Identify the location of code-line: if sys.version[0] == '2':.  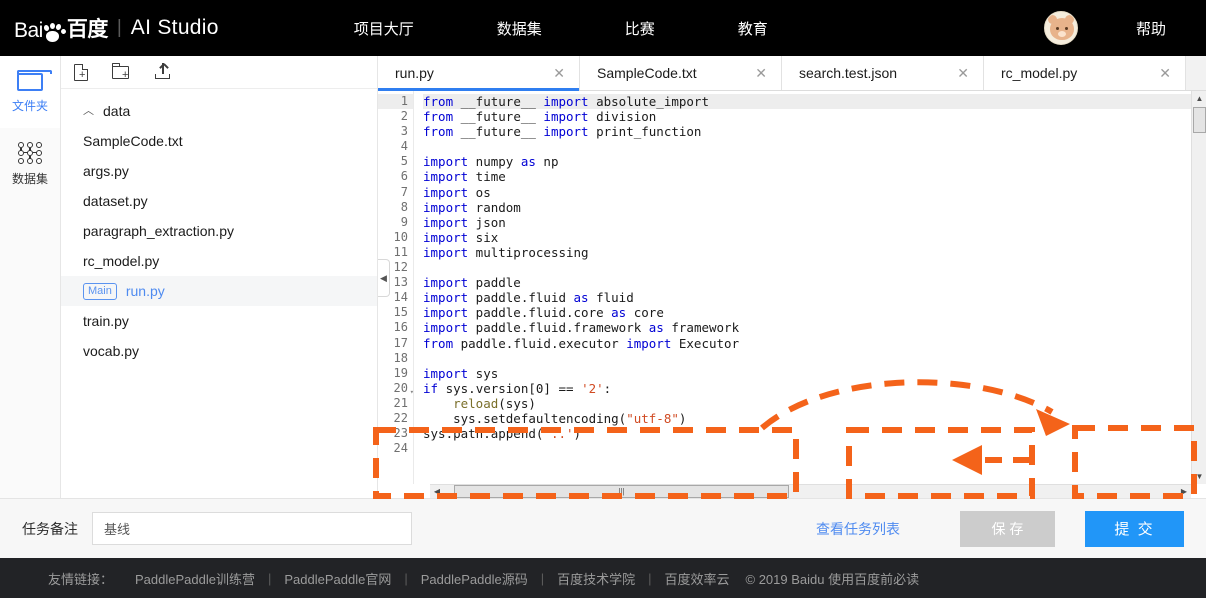
(807, 388).